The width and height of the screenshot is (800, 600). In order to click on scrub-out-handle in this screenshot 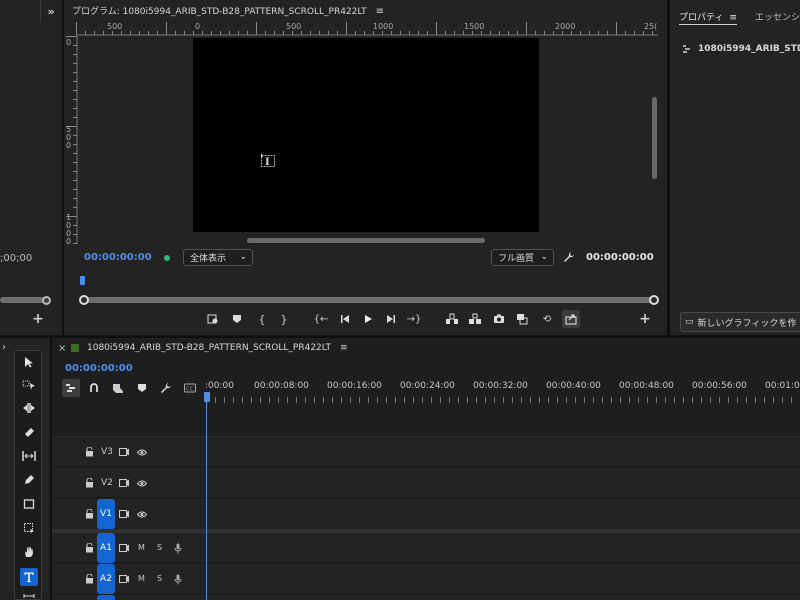, I will do `click(654, 300)`.